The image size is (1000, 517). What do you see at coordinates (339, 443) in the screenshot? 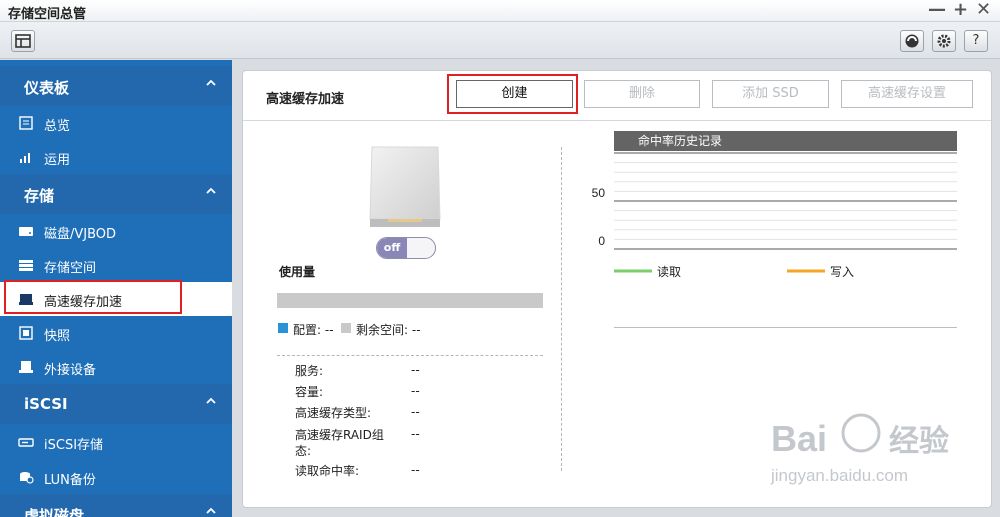
I see `info-key-raid: 高速缓存RAID组态:` at bounding box center [339, 443].